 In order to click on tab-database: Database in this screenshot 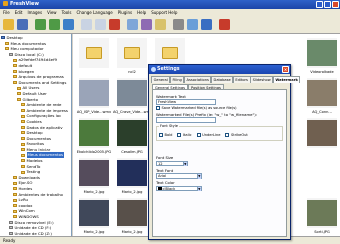, I will do `click(222, 79)`.